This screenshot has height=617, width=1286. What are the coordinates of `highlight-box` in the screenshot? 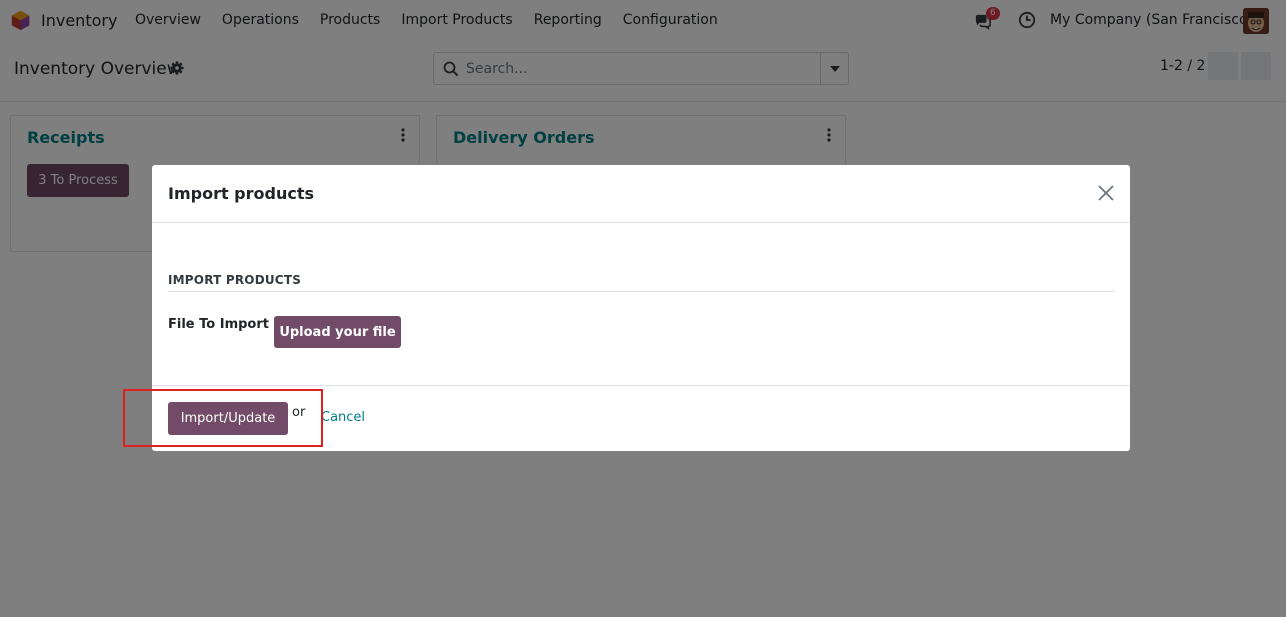 It's located at (223, 418).